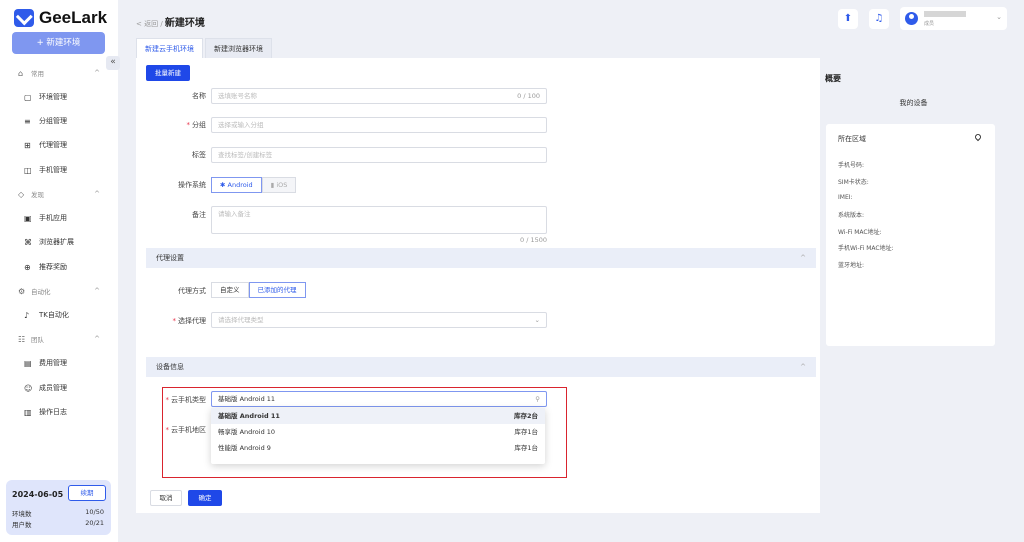 This screenshot has width=1024, height=542. Describe the element at coordinates (21, 73) in the screenshot. I see `home-icon: ⌂` at that location.